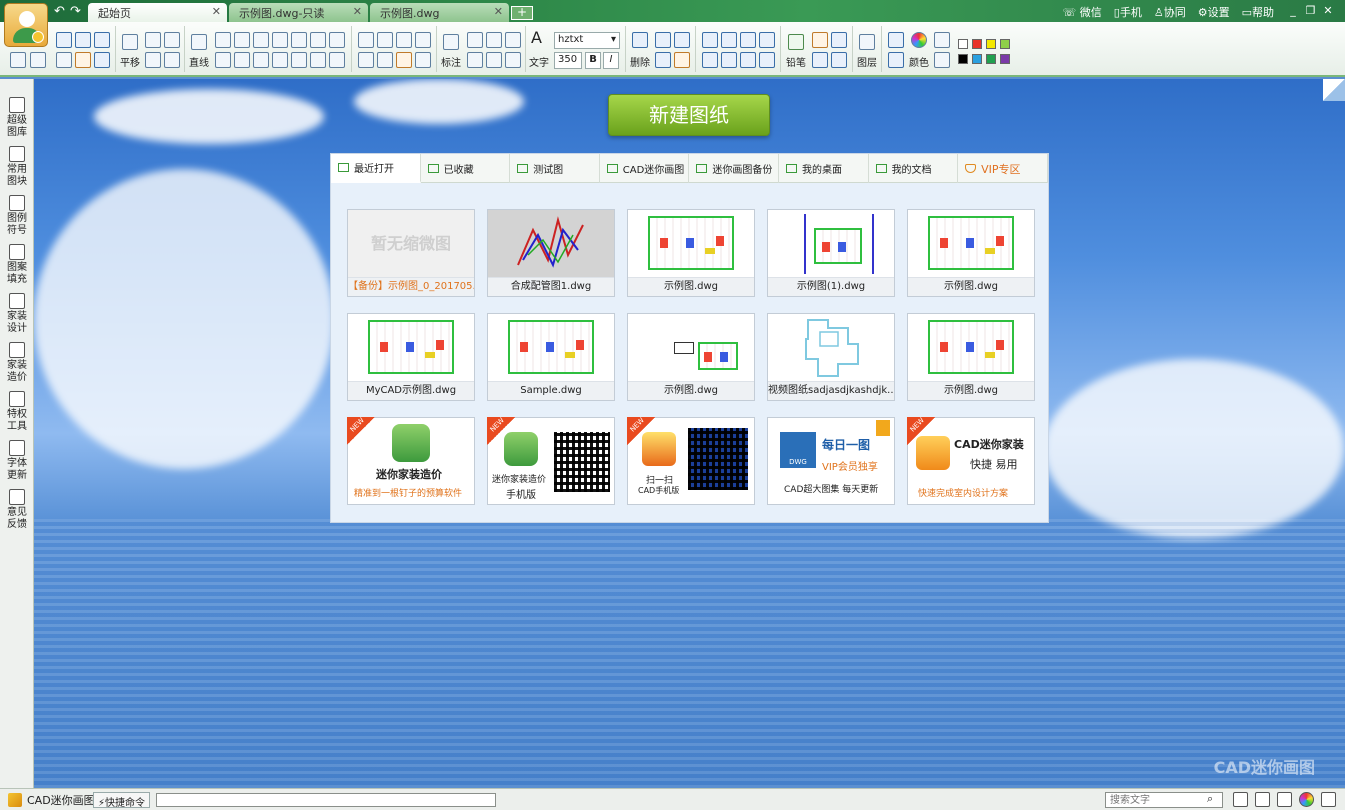 Image resolution: width=1345 pixels, height=810 pixels. What do you see at coordinates (1262, 799) in the screenshot?
I see `crosshair-icon` at bounding box center [1262, 799].